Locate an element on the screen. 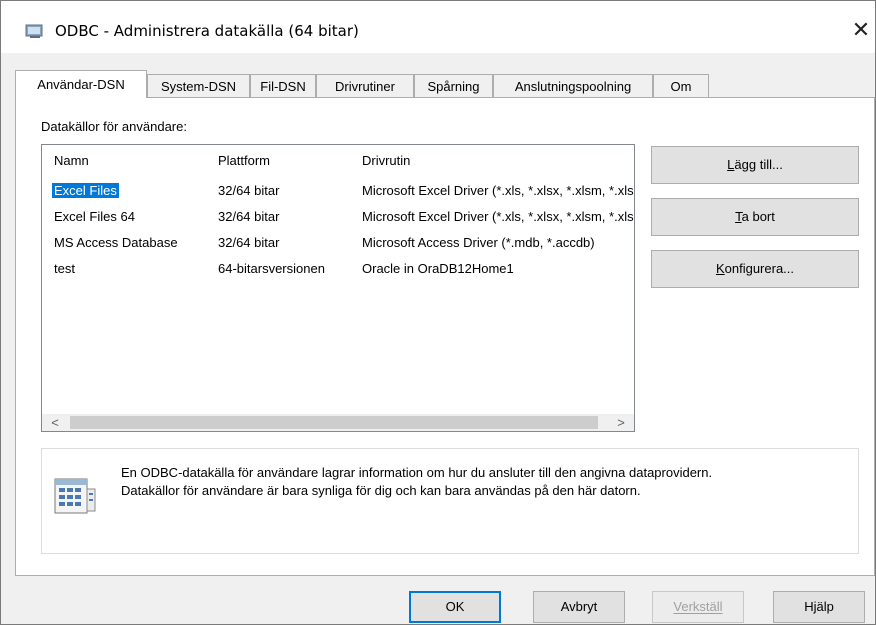 This screenshot has width=876, height=625. scrollbar-thumb is located at coordinates (334, 422).